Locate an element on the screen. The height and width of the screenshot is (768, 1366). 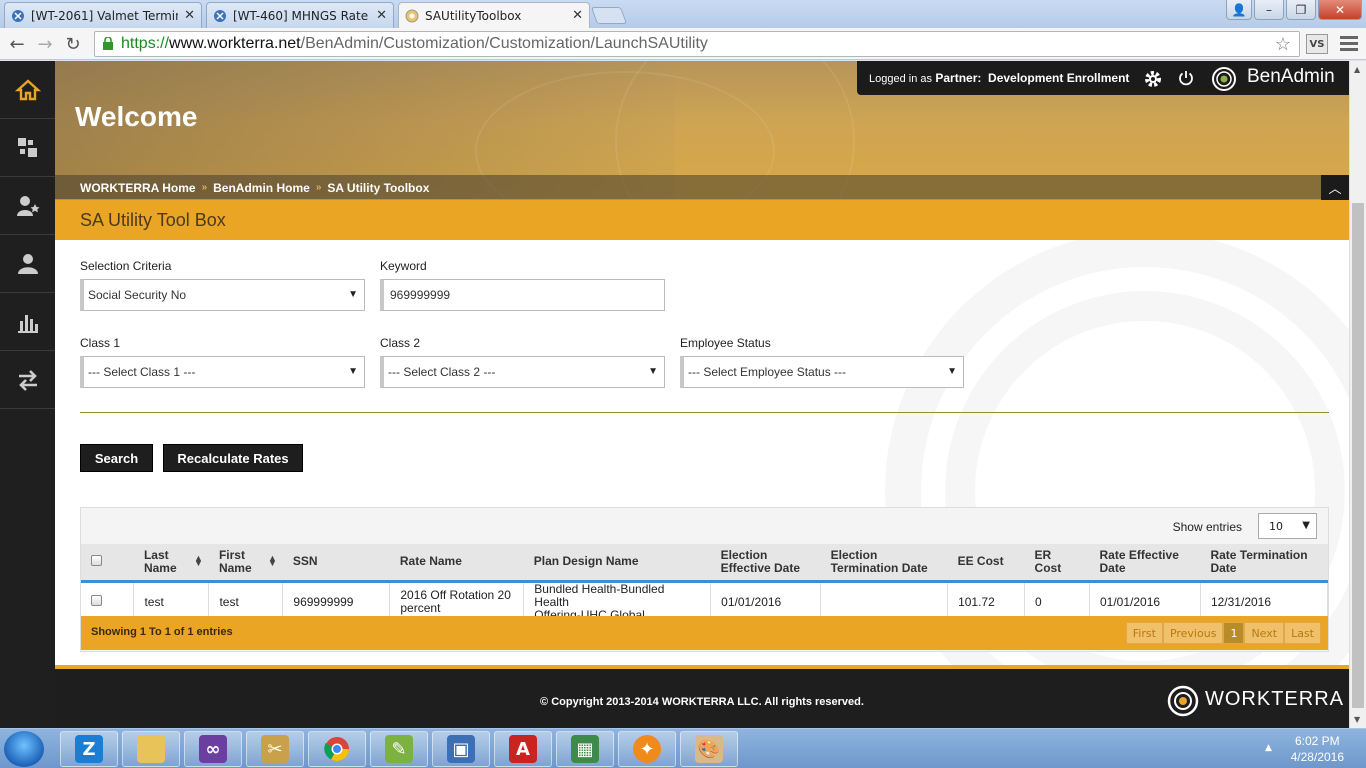
recalculate-rates-button: Recalculate Rates is located at coordinates (233, 458).